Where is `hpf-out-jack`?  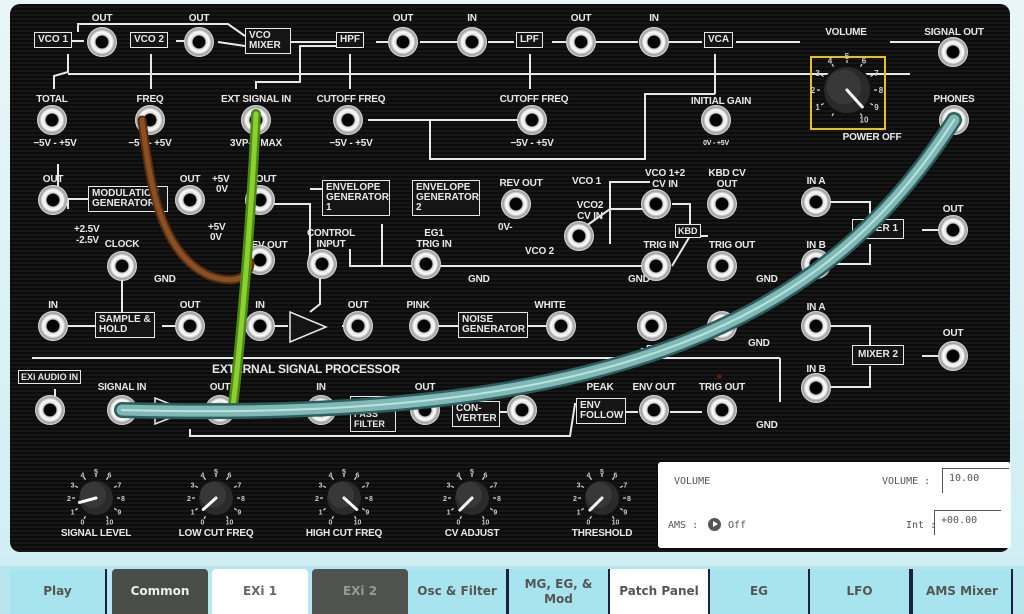
hpf-out-jack is located at coordinates (403, 42).